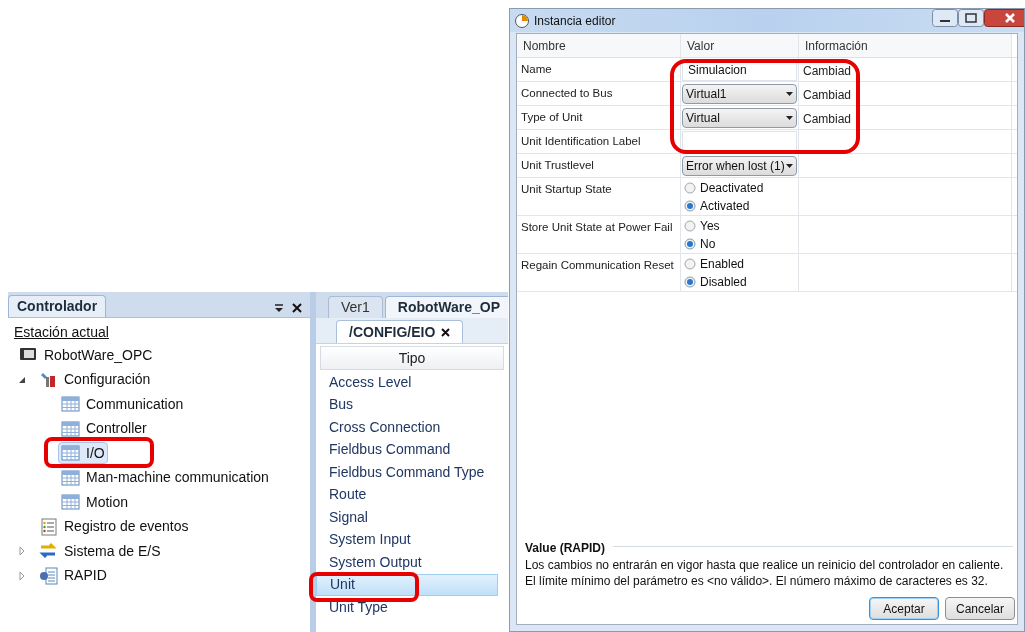 The height and width of the screenshot is (632, 1025). I want to click on description-text: Los cambios no entrarán en vigor hasta que realice un reinicio del controlador en caliente., so click(764, 565).